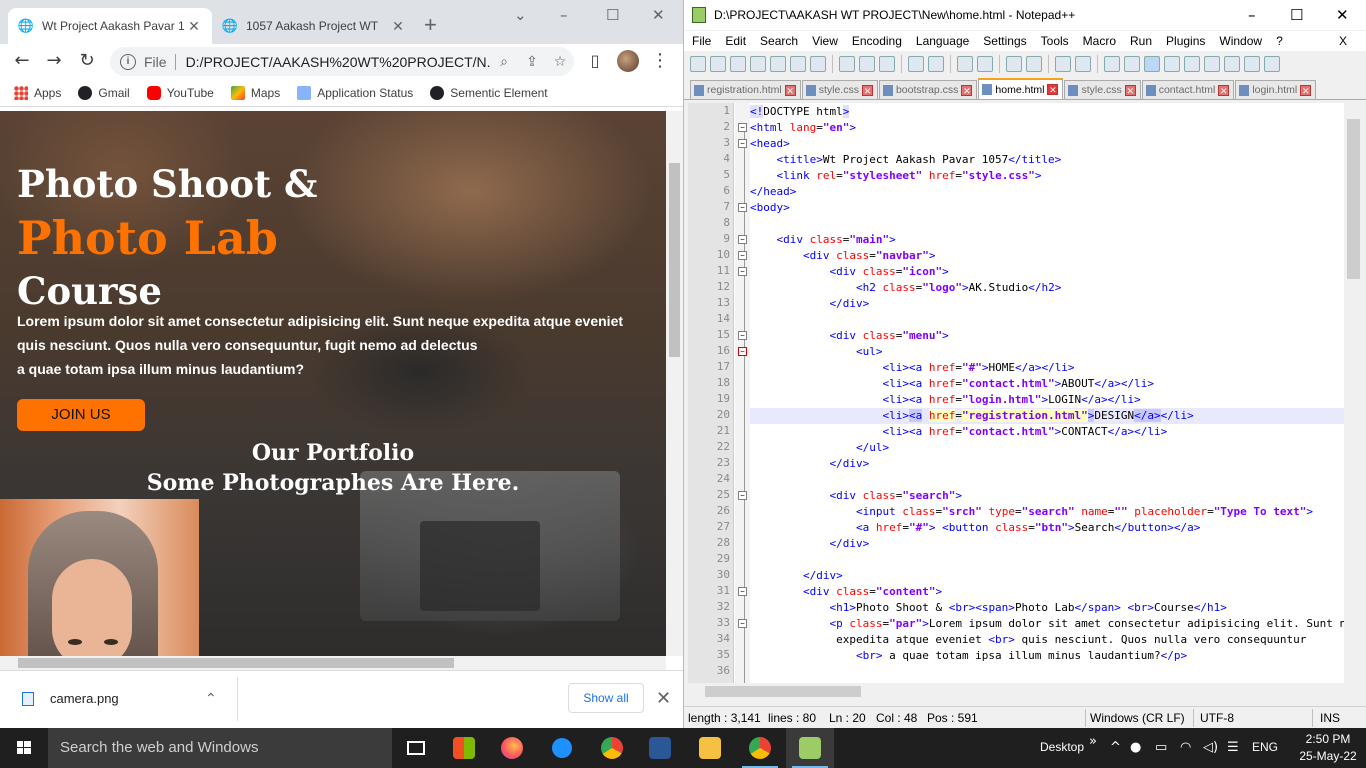 The image size is (1366, 768). I want to click on bookmark-star-icon: ☆, so click(560, 62).